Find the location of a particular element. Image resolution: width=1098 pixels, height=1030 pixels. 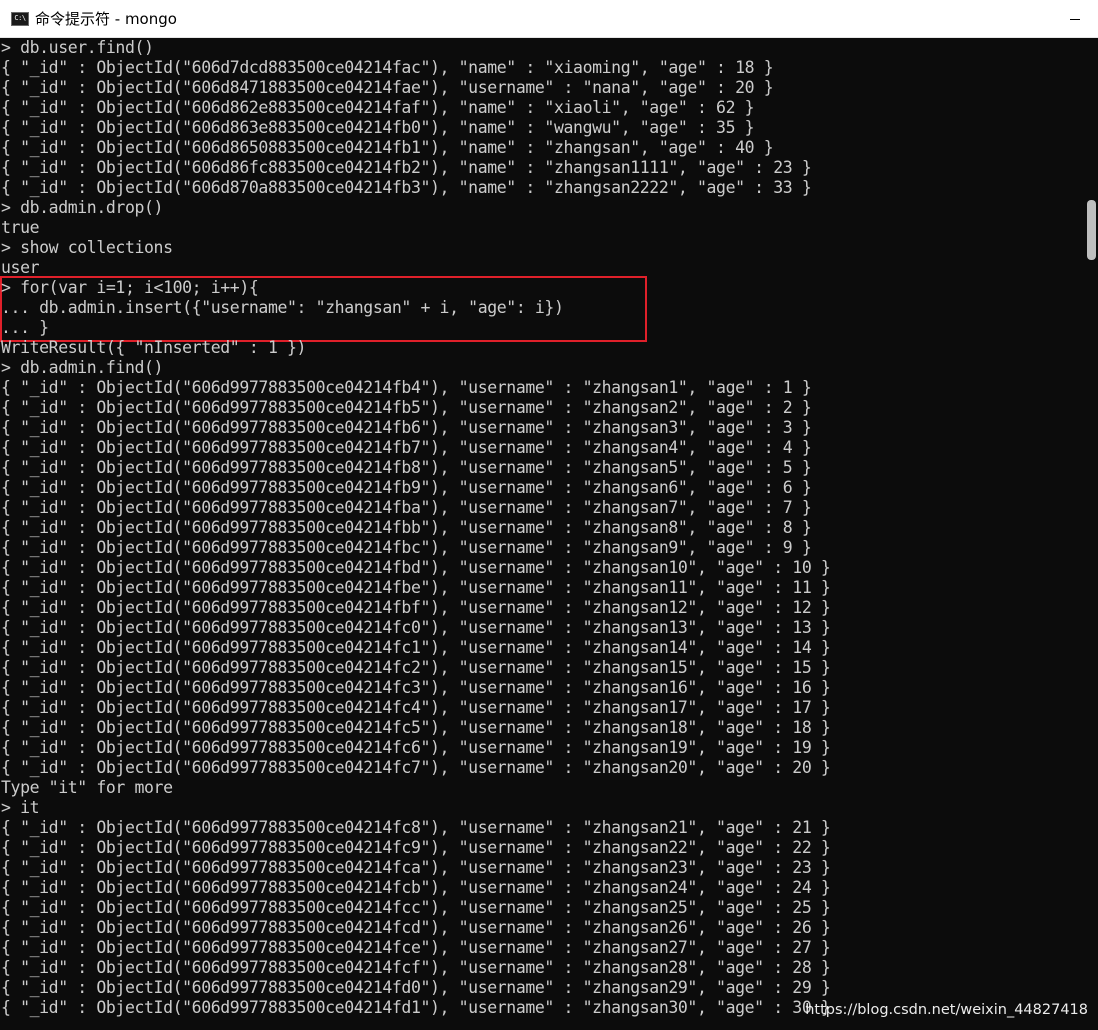

cmd-icon: C:\ is located at coordinates (20, 18).